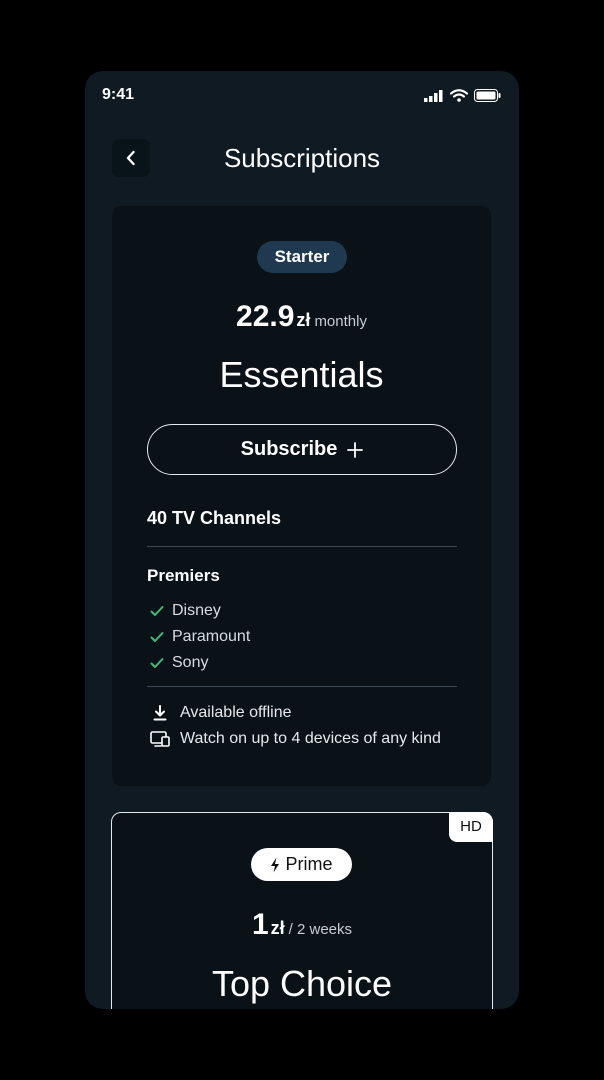 The width and height of the screenshot is (604, 1080). Describe the element at coordinates (214, 518) in the screenshot. I see `channel-count: 40 TV Channels` at that location.